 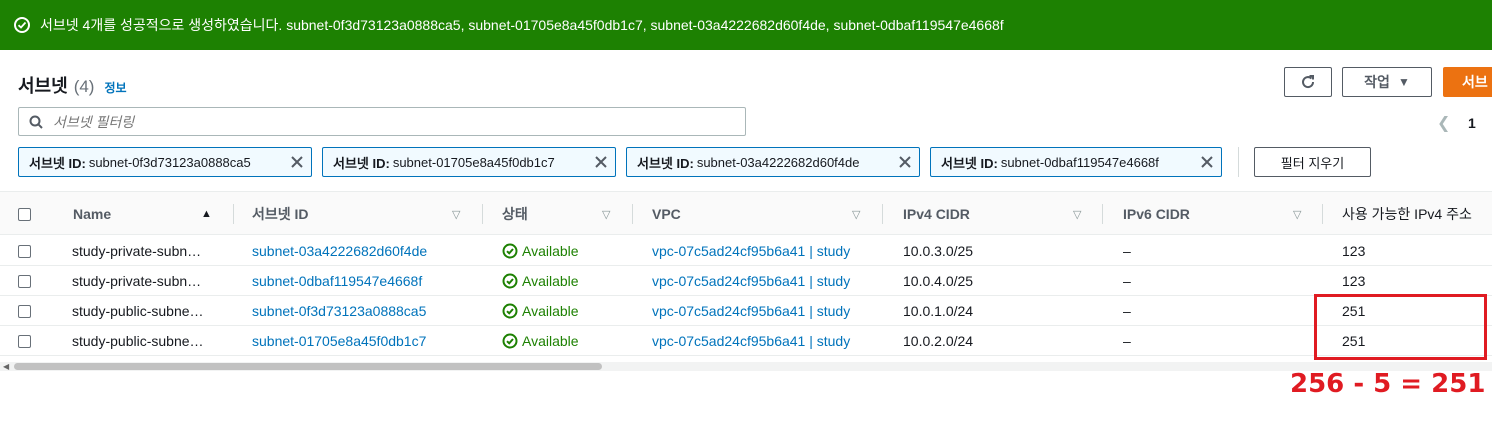 I want to click on cell-ipv4-cidr: 10.0.4.0/25, so click(x=938, y=281).